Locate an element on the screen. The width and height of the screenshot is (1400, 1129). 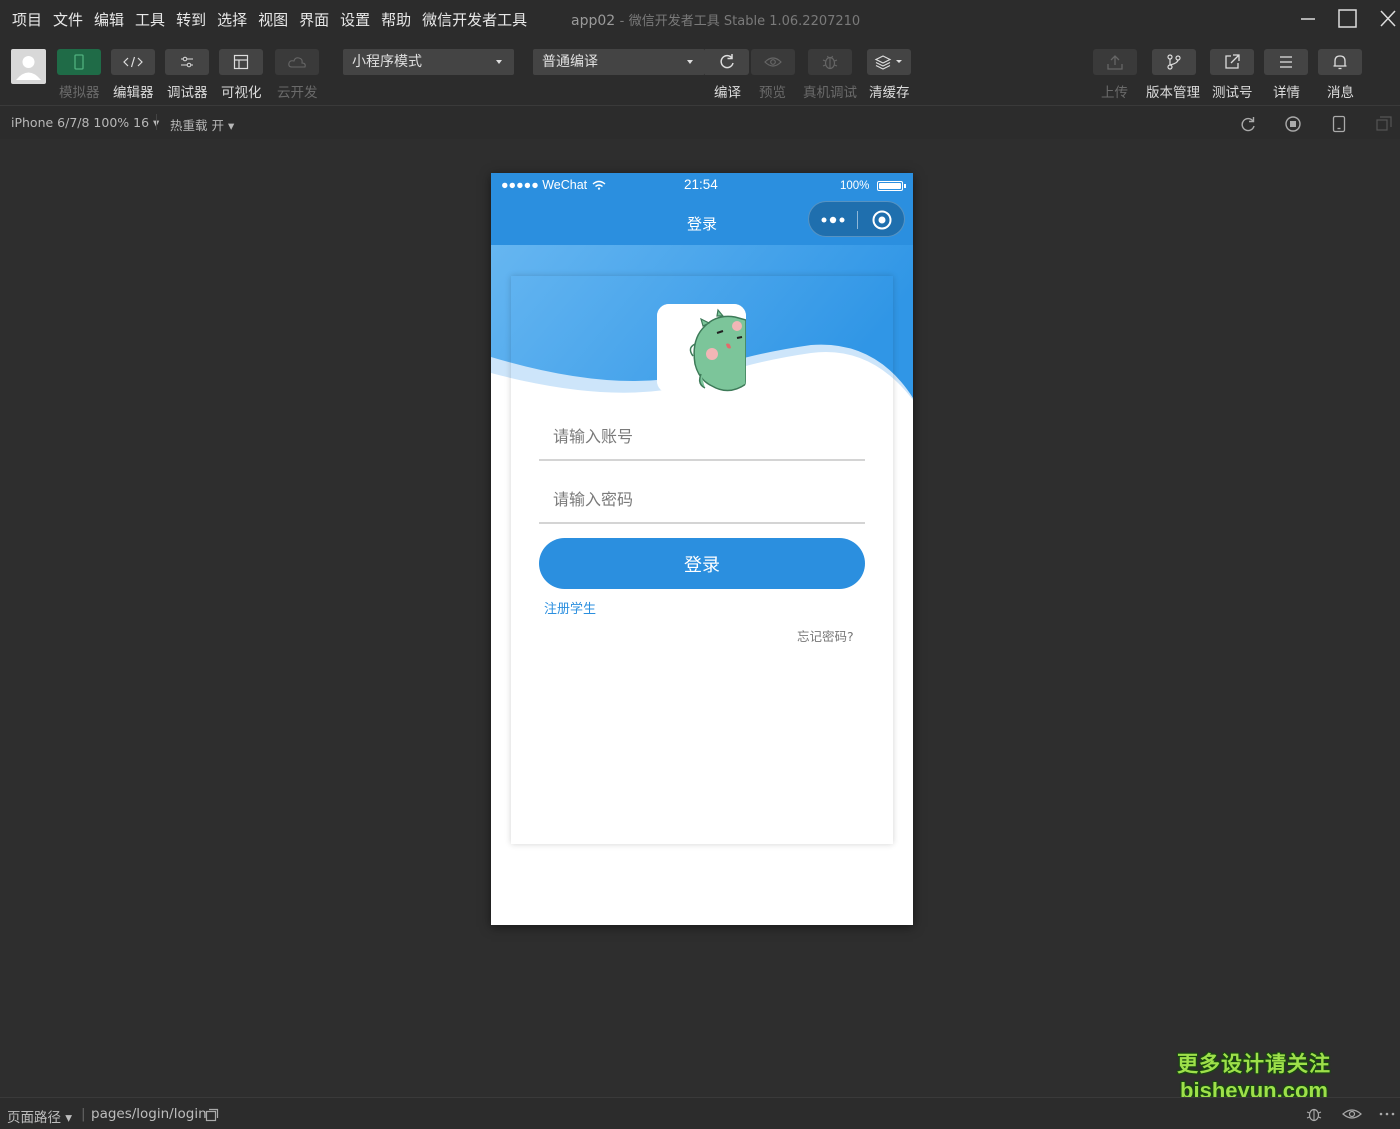
test-id-label: 测试号 is located at coordinates (1232, 93).